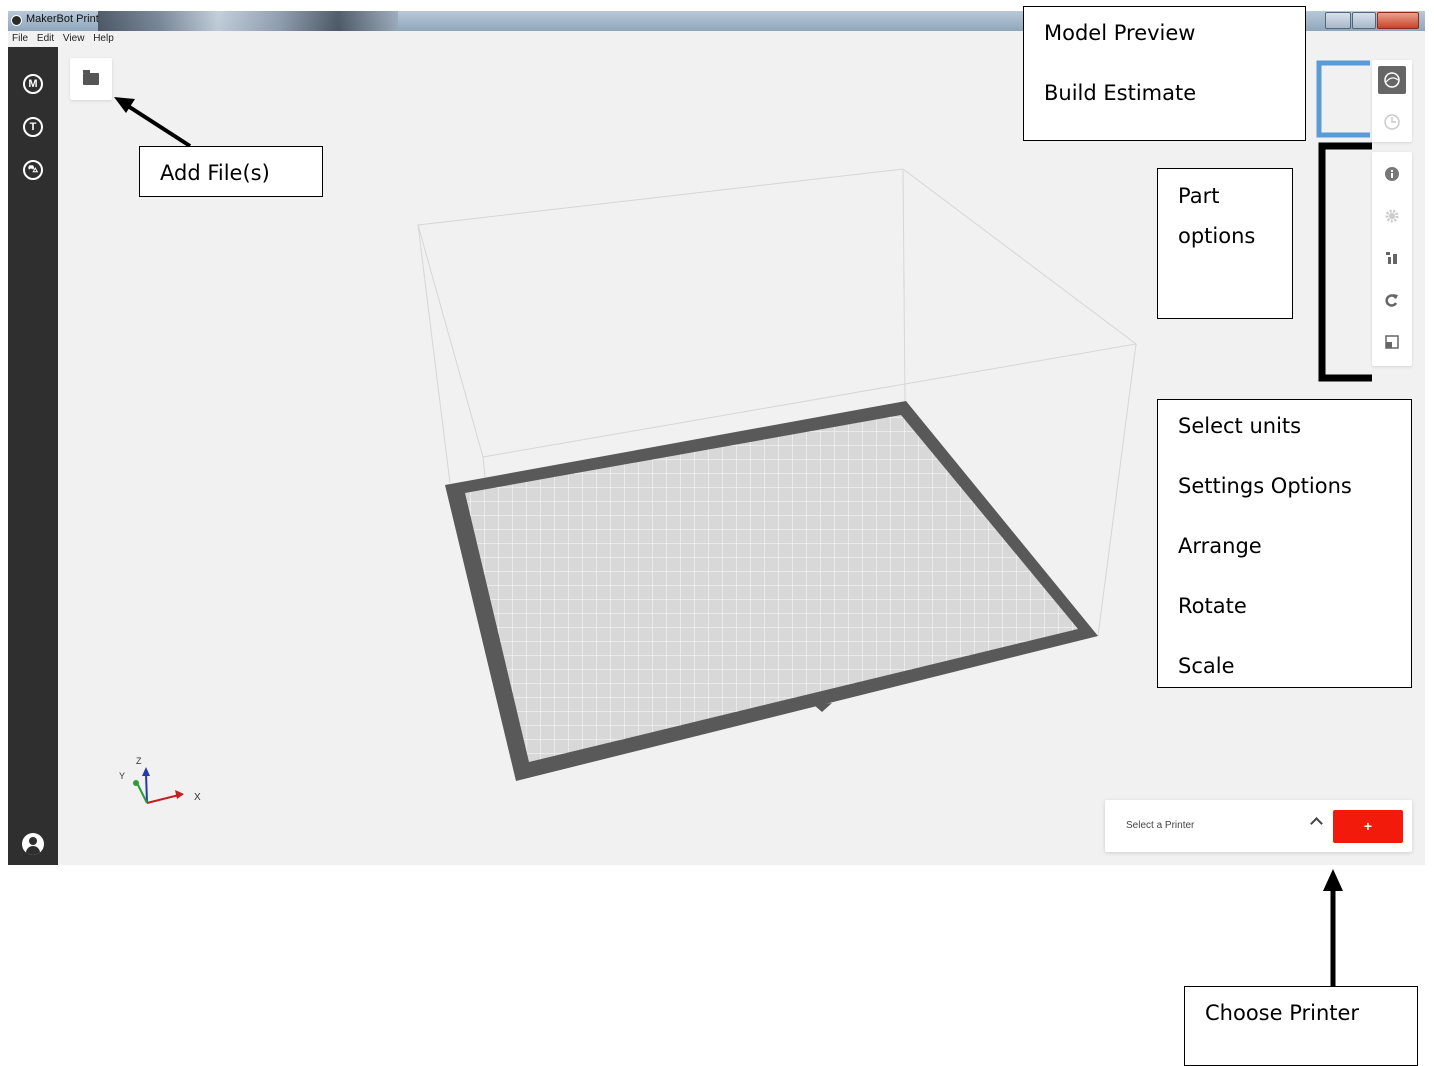 Image resolution: width=1434 pixels, height=1066 pixels. What do you see at coordinates (1164, 73) in the screenshot?
I see `annotation-view-modes: Model Preview Build Estimate` at bounding box center [1164, 73].